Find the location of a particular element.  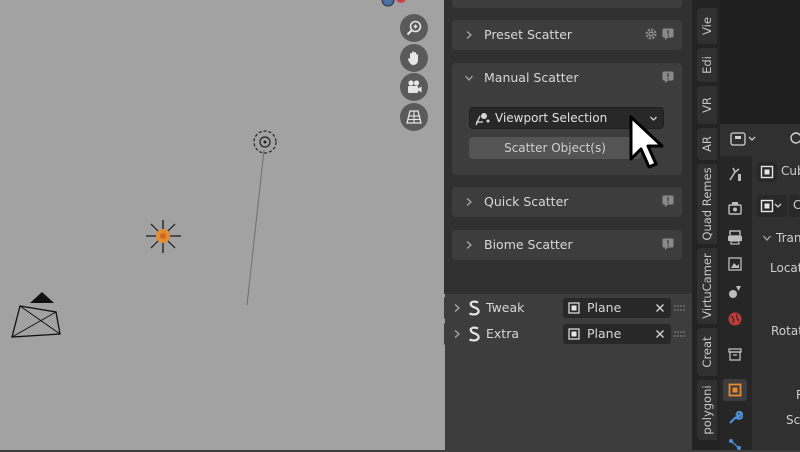

quick-scatter-panel: Quick Scatter is located at coordinates (567, 202).